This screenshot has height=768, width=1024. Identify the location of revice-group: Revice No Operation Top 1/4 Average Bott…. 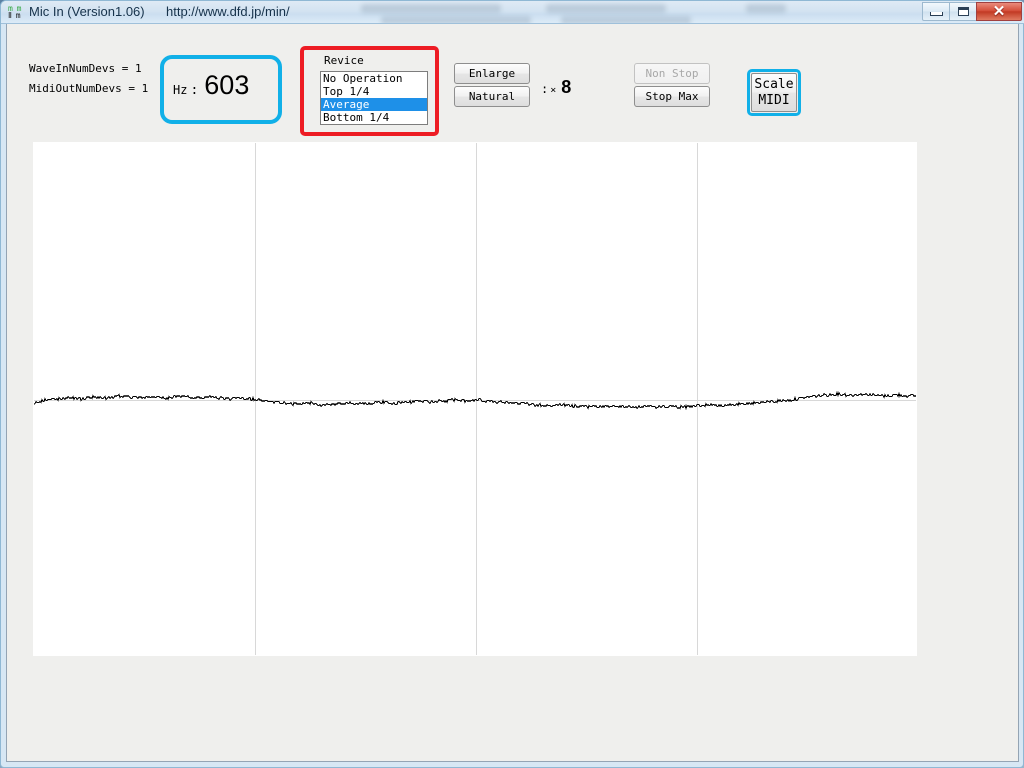
(370, 91).